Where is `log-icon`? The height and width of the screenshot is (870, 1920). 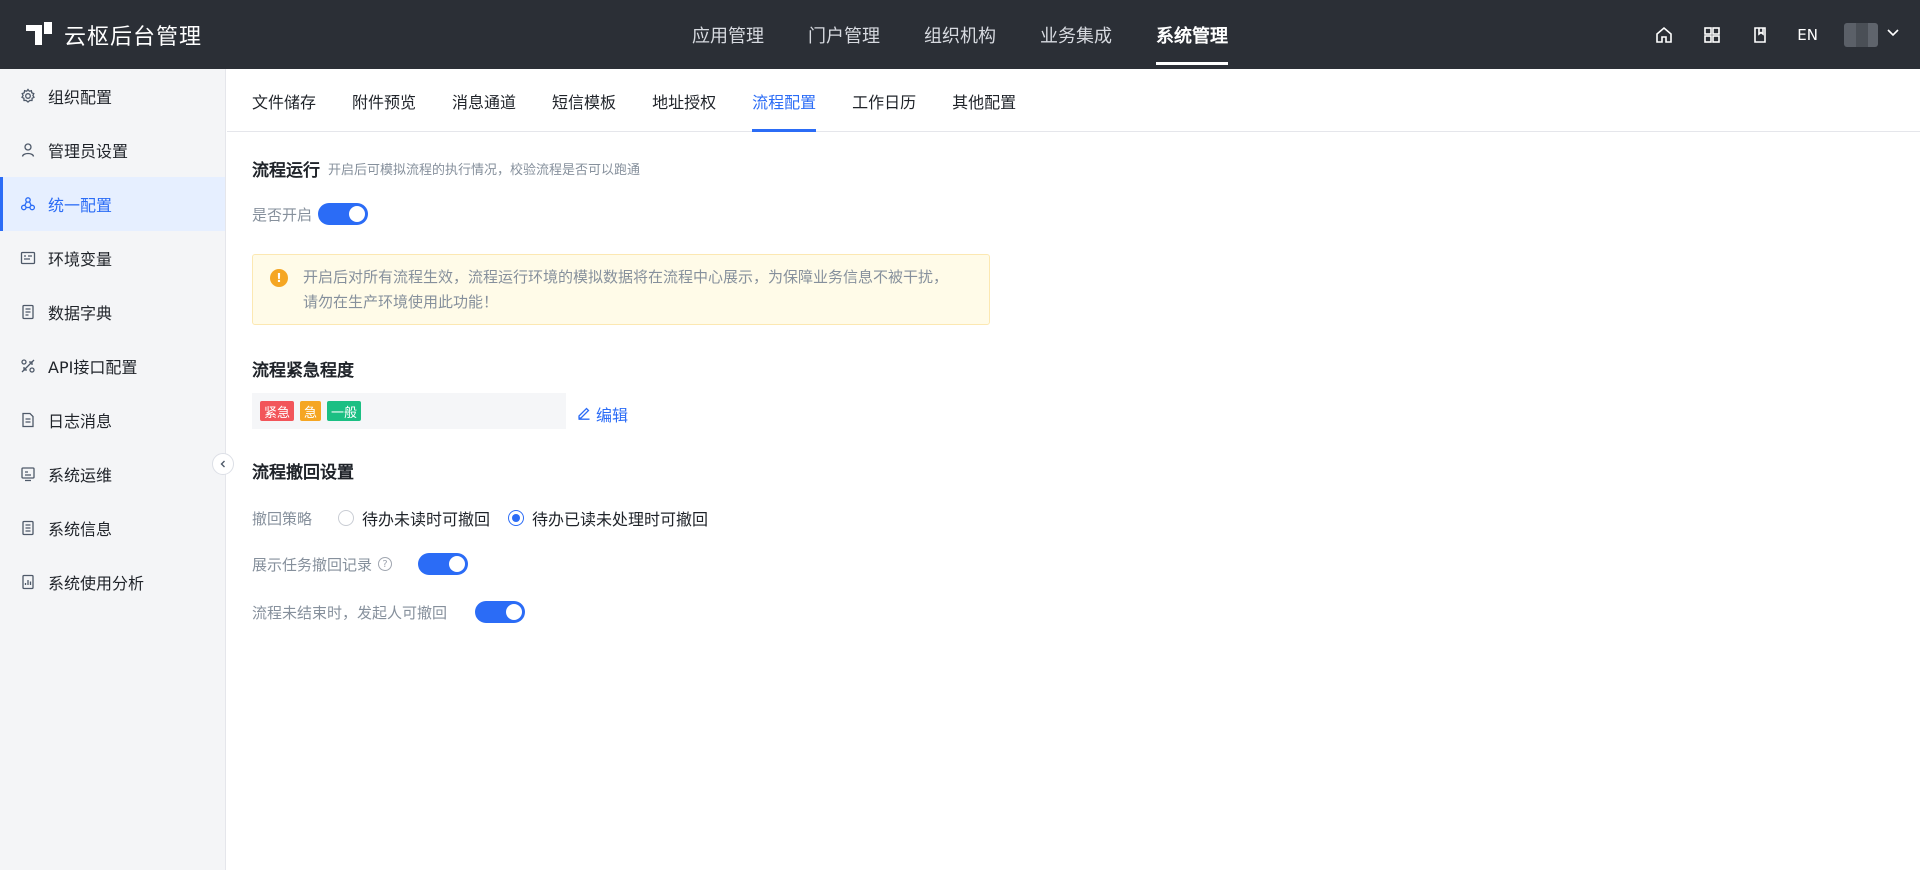
log-icon is located at coordinates (28, 420).